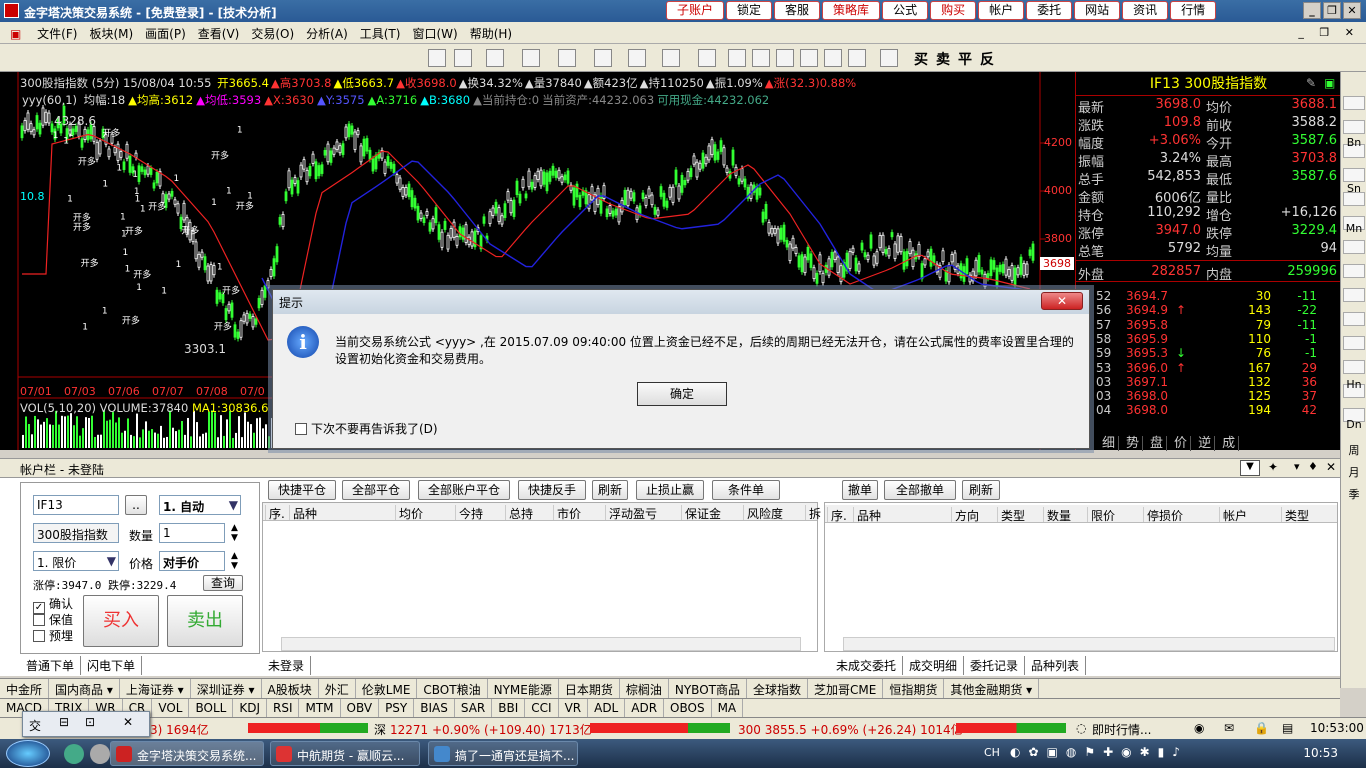 This screenshot has height=768, width=1366. I want to click on delete-tool-icon, so click(761, 58).